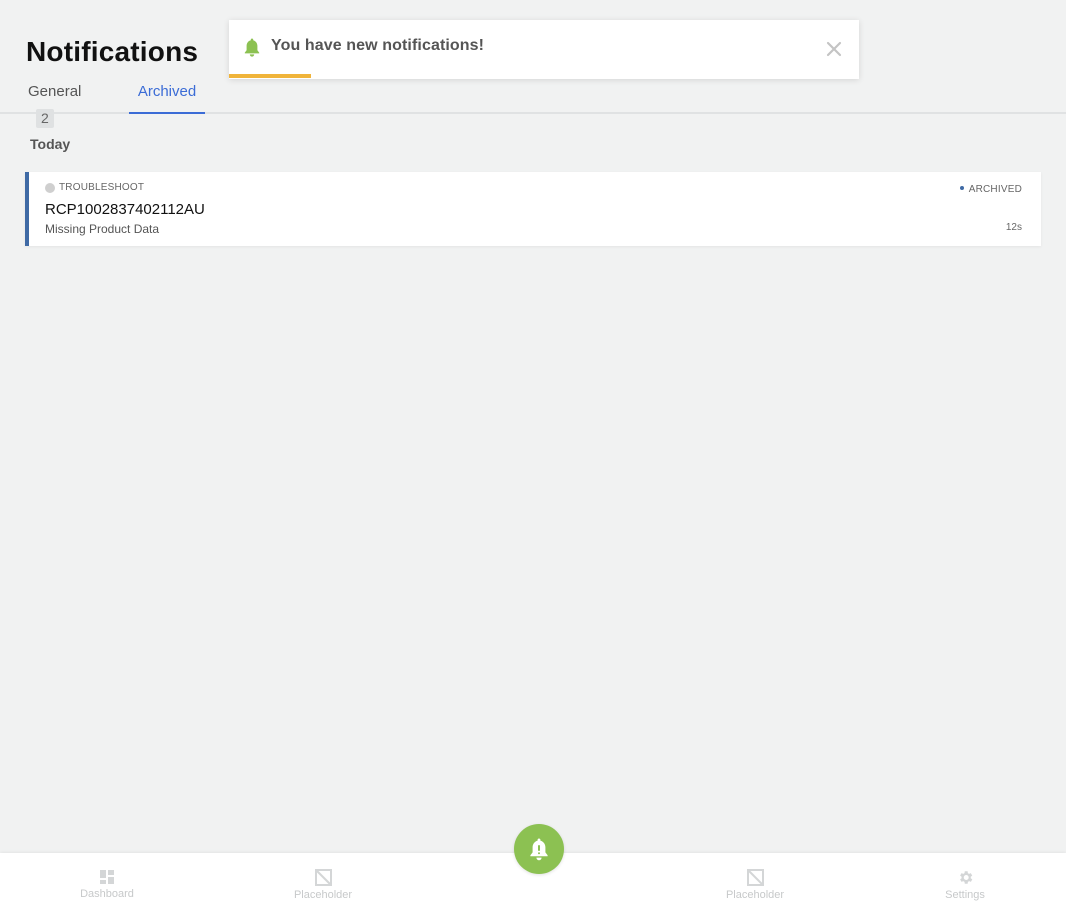 The width and height of the screenshot is (1066, 920). Describe the element at coordinates (102, 229) in the screenshot. I see `notification-description: Missing Product Data` at that location.